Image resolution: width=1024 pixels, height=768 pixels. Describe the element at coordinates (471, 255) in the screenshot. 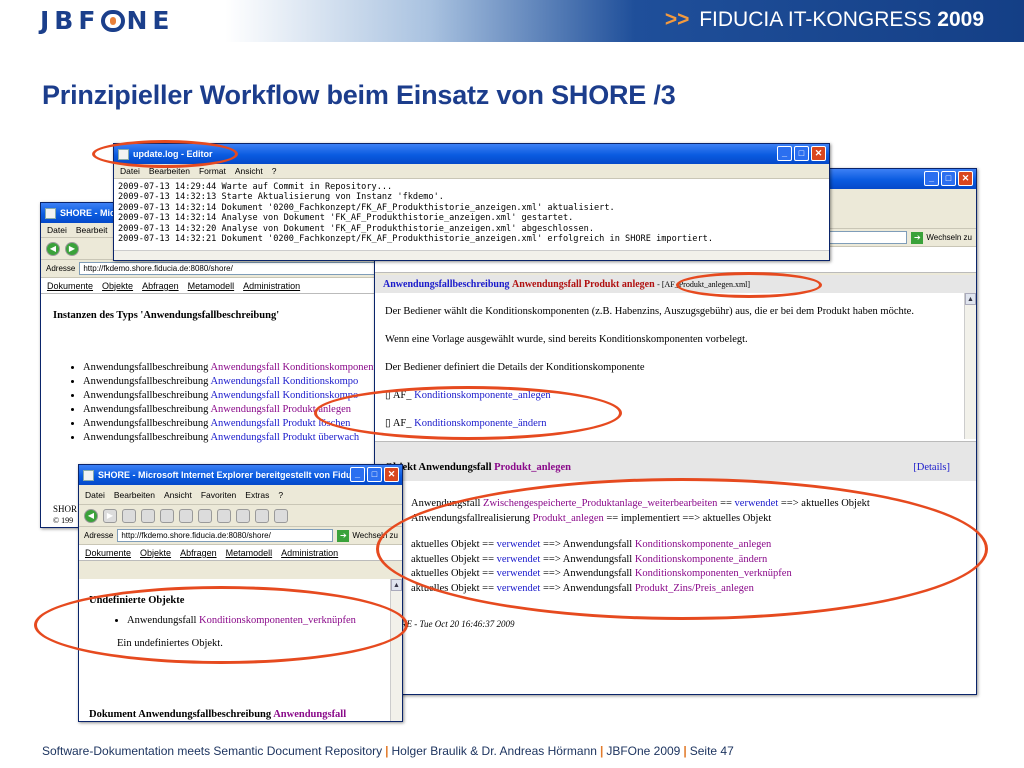

I see `editor-hscrollbar` at that location.